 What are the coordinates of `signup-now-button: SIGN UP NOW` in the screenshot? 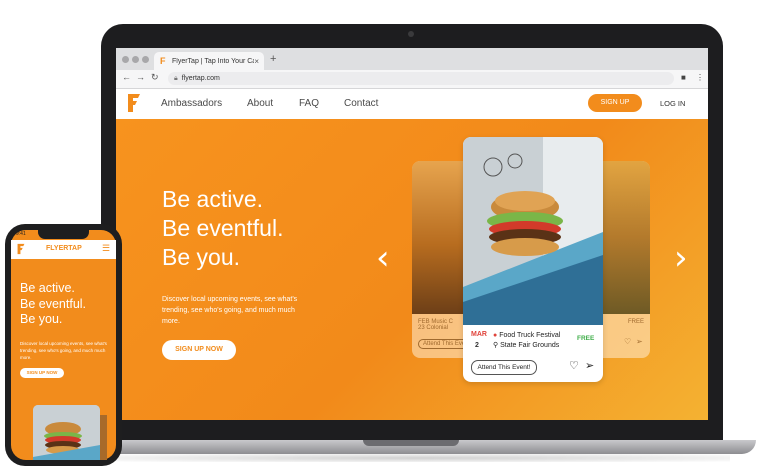 It's located at (199, 350).